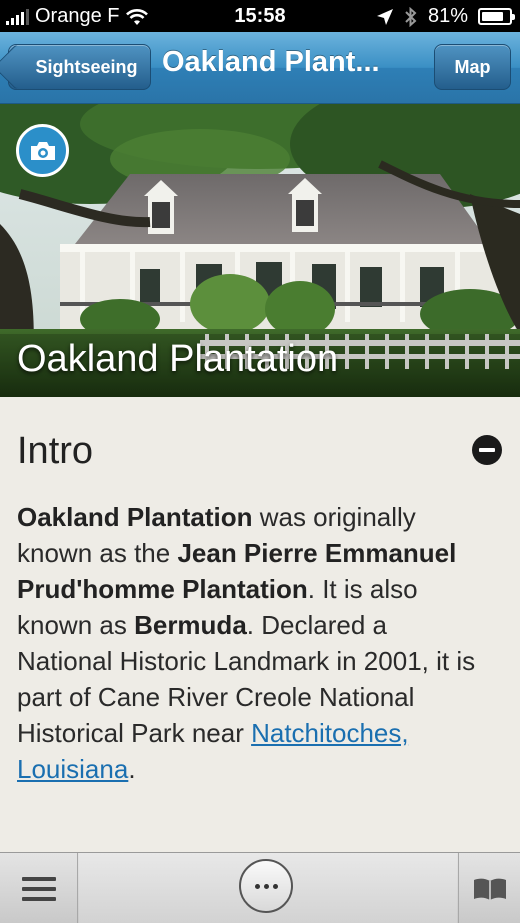 This screenshot has width=520, height=923. I want to click on bluetooth-icon, so click(411, 16).